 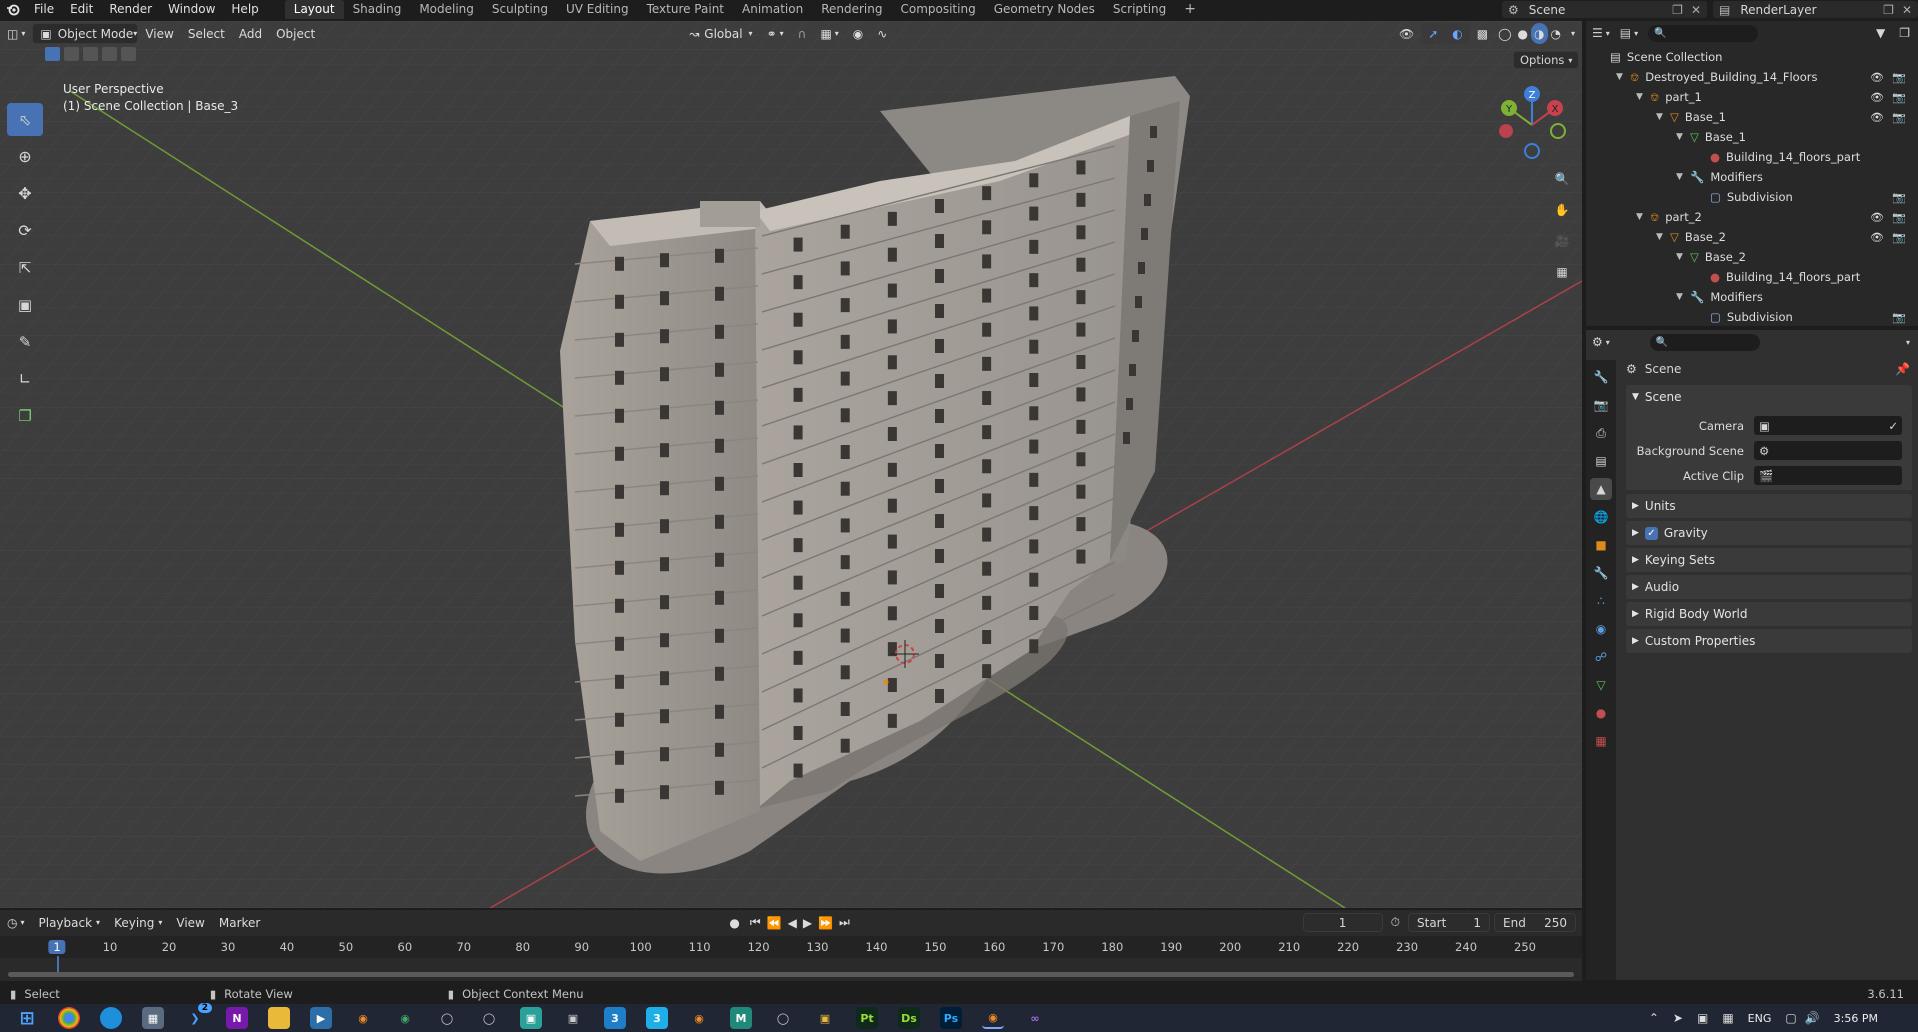 I want to click on start-frame-field: Start 1, so click(x=1449, y=922).